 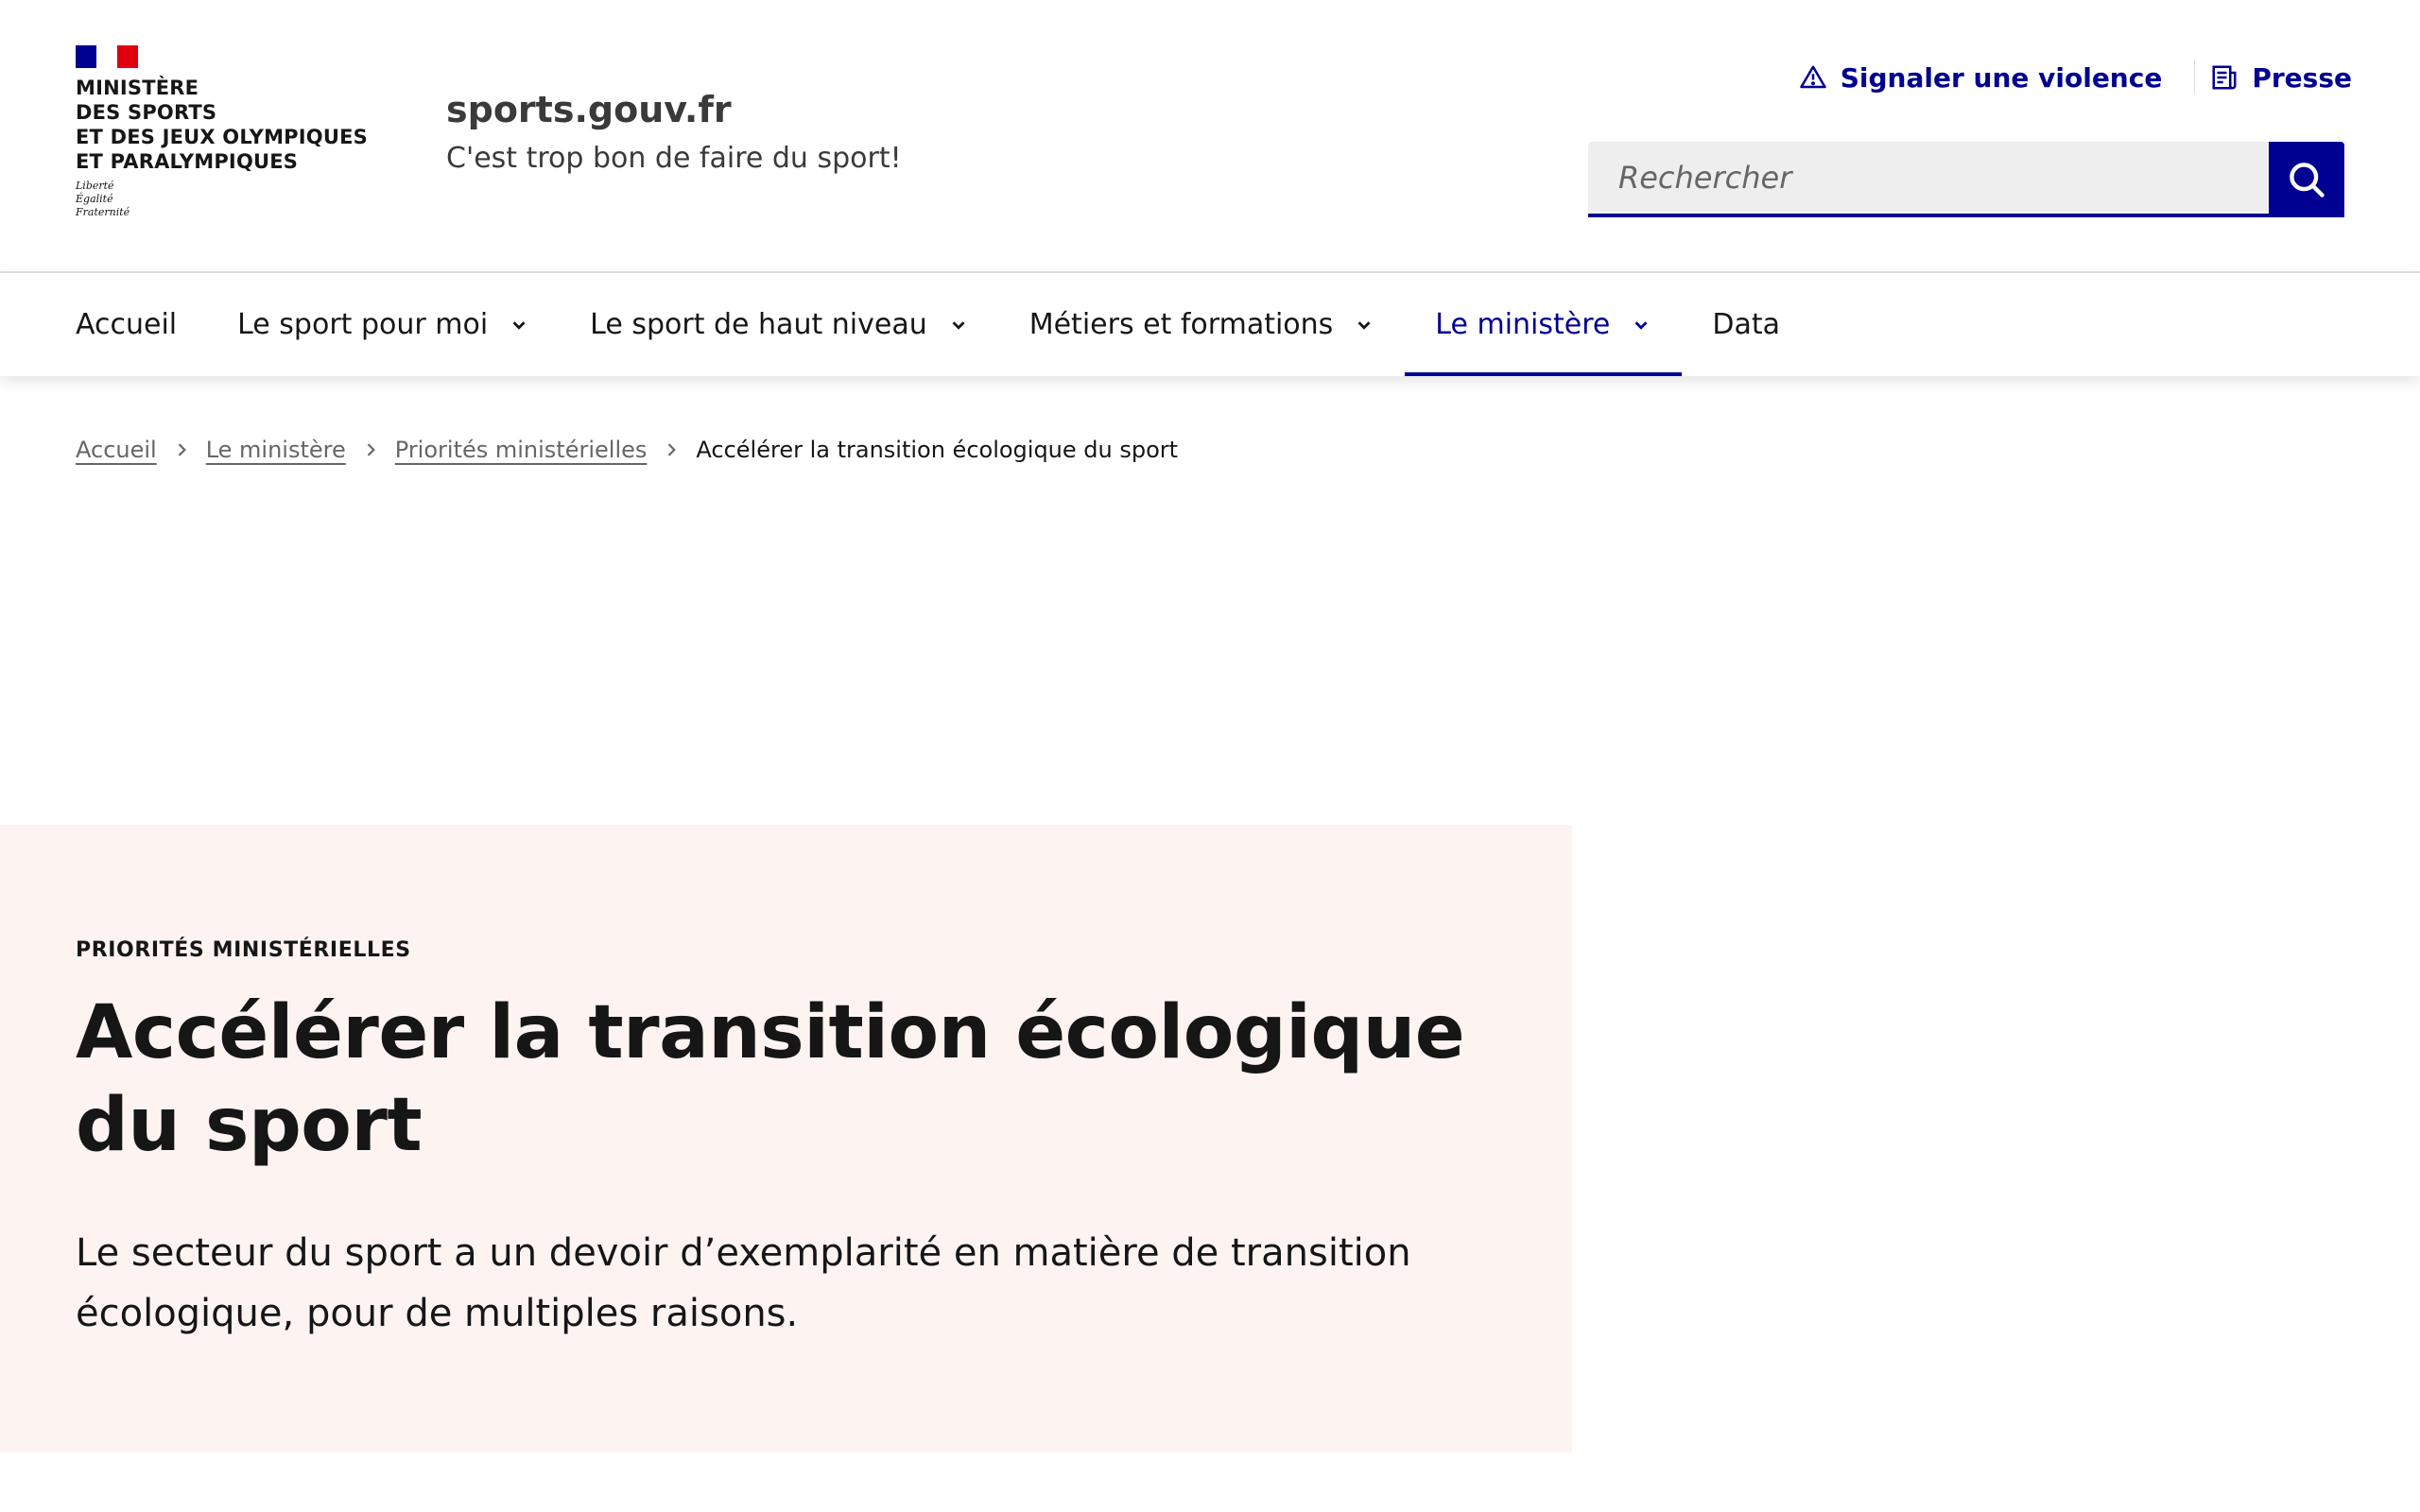 I want to click on press-label: Presse, so click(x=2302, y=77).